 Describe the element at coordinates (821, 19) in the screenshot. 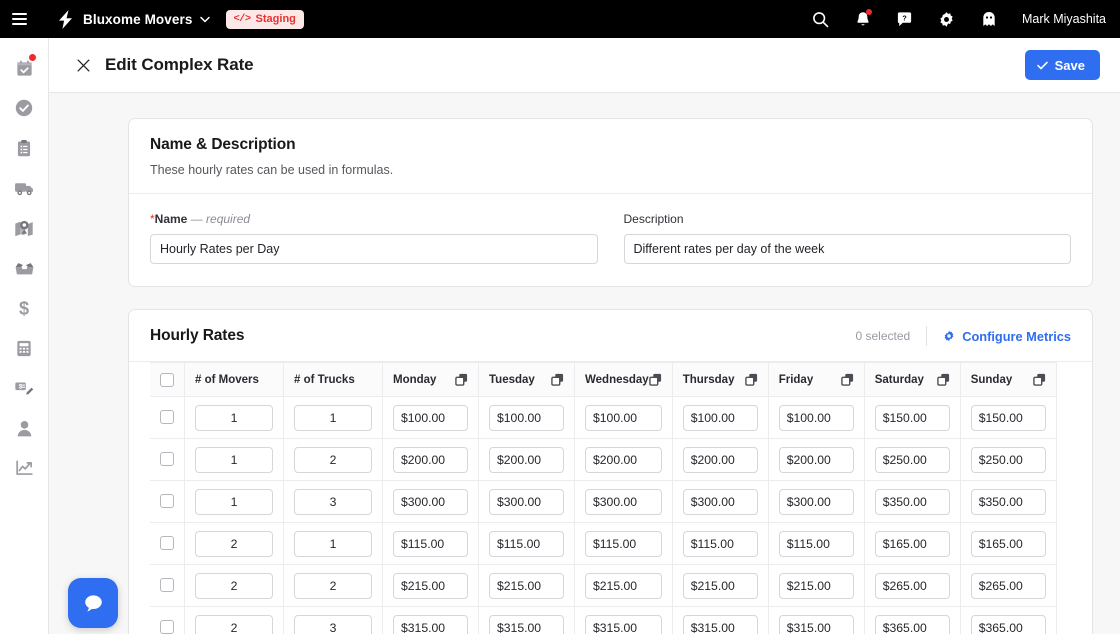

I see `search-icon` at that location.